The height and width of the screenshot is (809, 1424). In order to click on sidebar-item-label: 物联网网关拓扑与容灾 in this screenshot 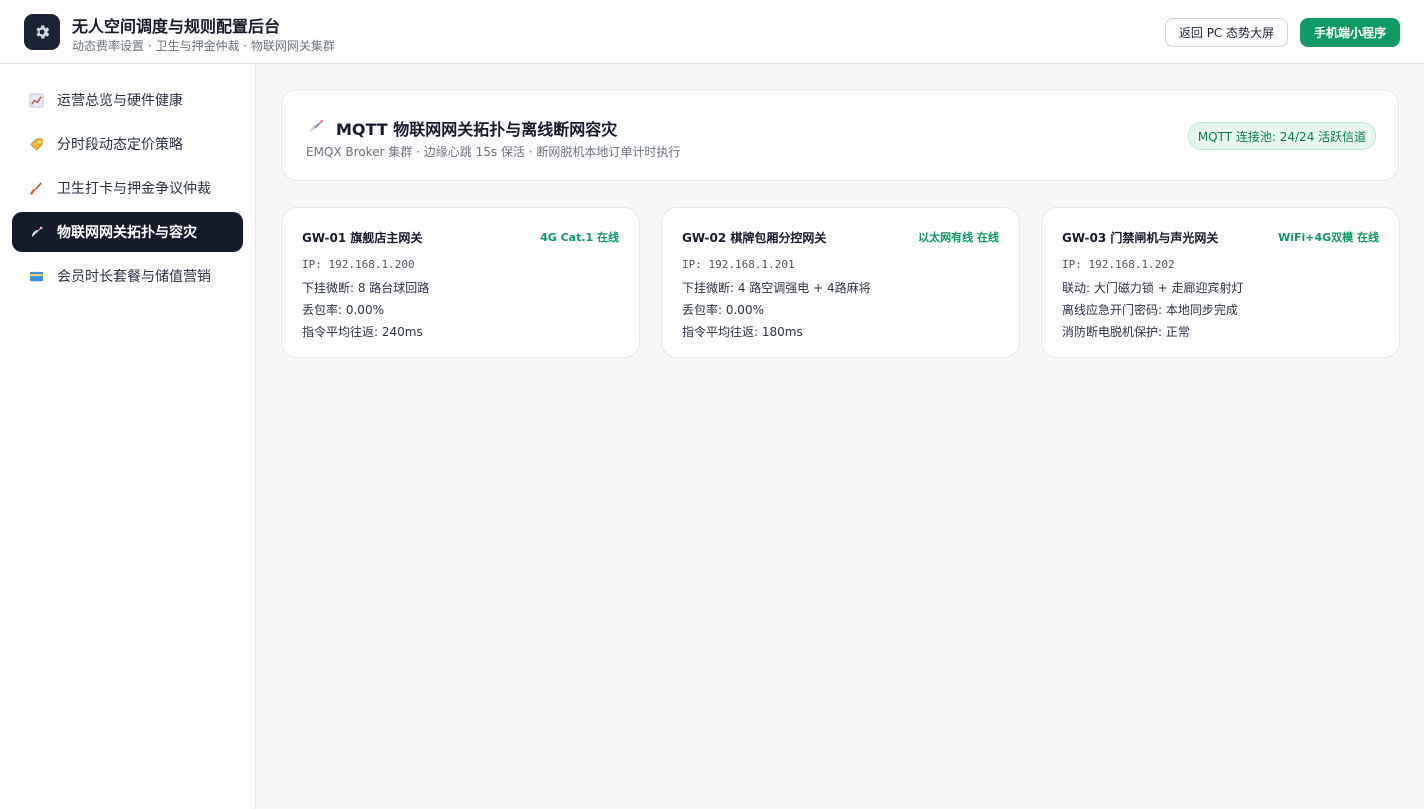, I will do `click(127, 233)`.